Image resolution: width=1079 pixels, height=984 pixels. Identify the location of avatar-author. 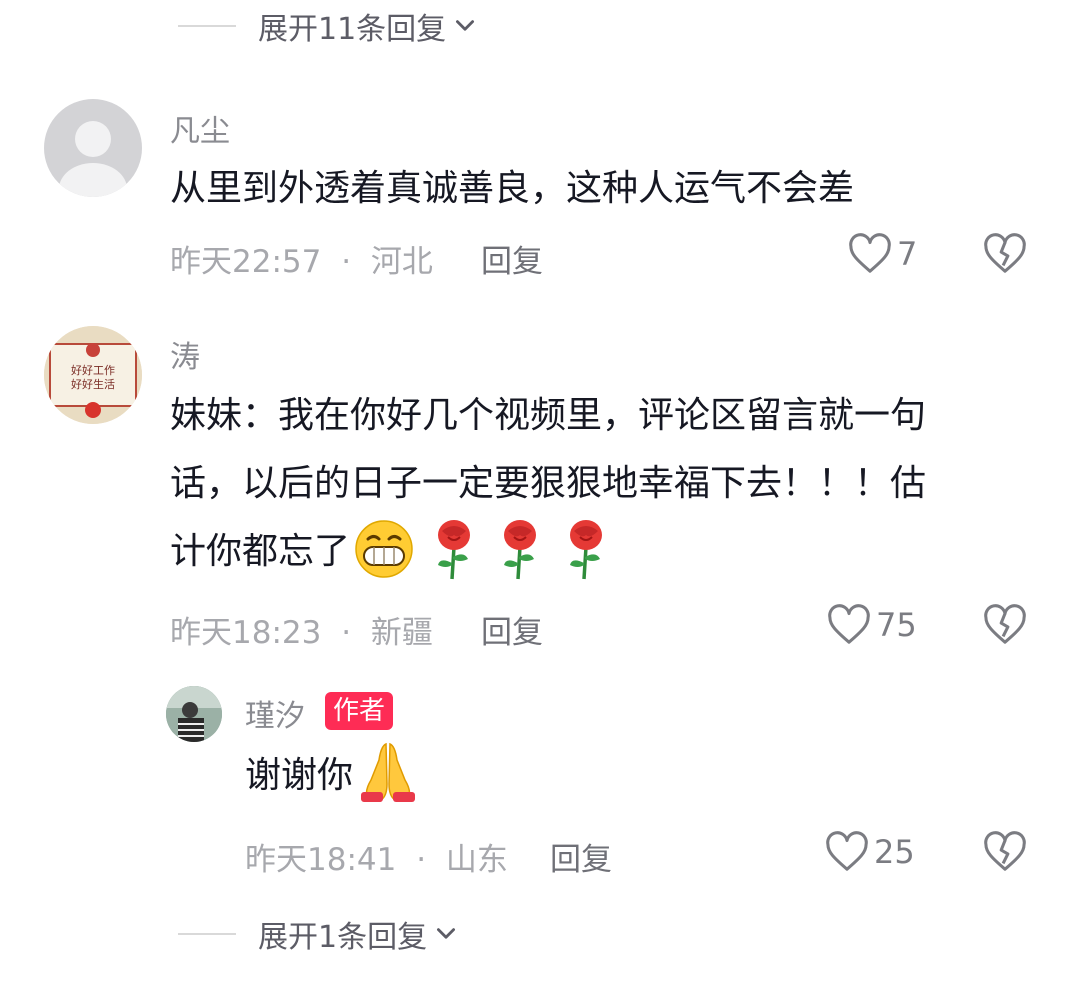
(194, 714).